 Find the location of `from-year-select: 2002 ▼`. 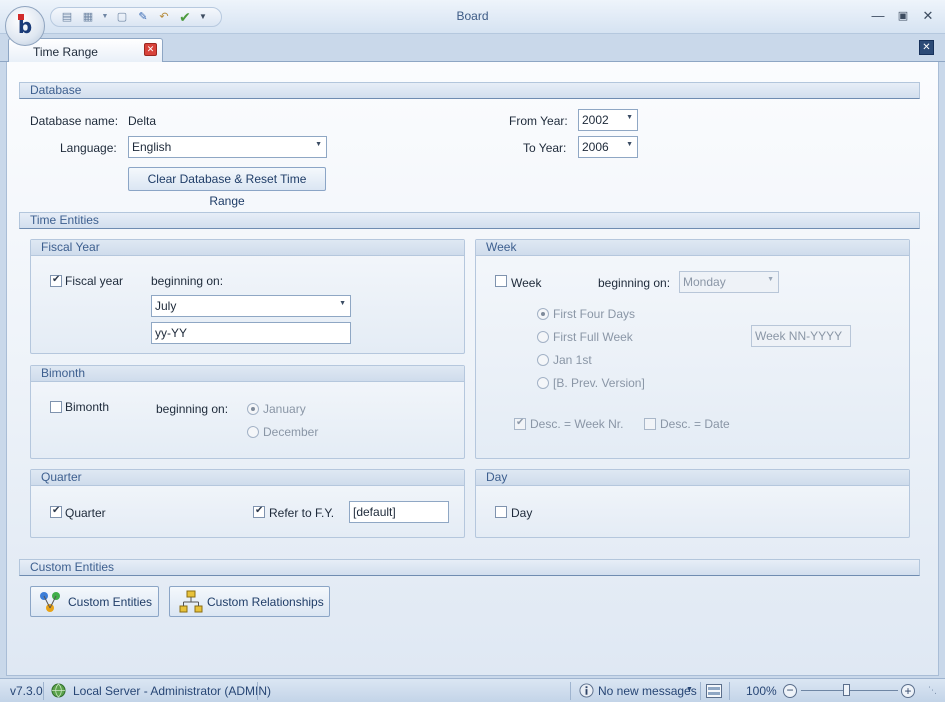

from-year-select: 2002 ▼ is located at coordinates (608, 120).